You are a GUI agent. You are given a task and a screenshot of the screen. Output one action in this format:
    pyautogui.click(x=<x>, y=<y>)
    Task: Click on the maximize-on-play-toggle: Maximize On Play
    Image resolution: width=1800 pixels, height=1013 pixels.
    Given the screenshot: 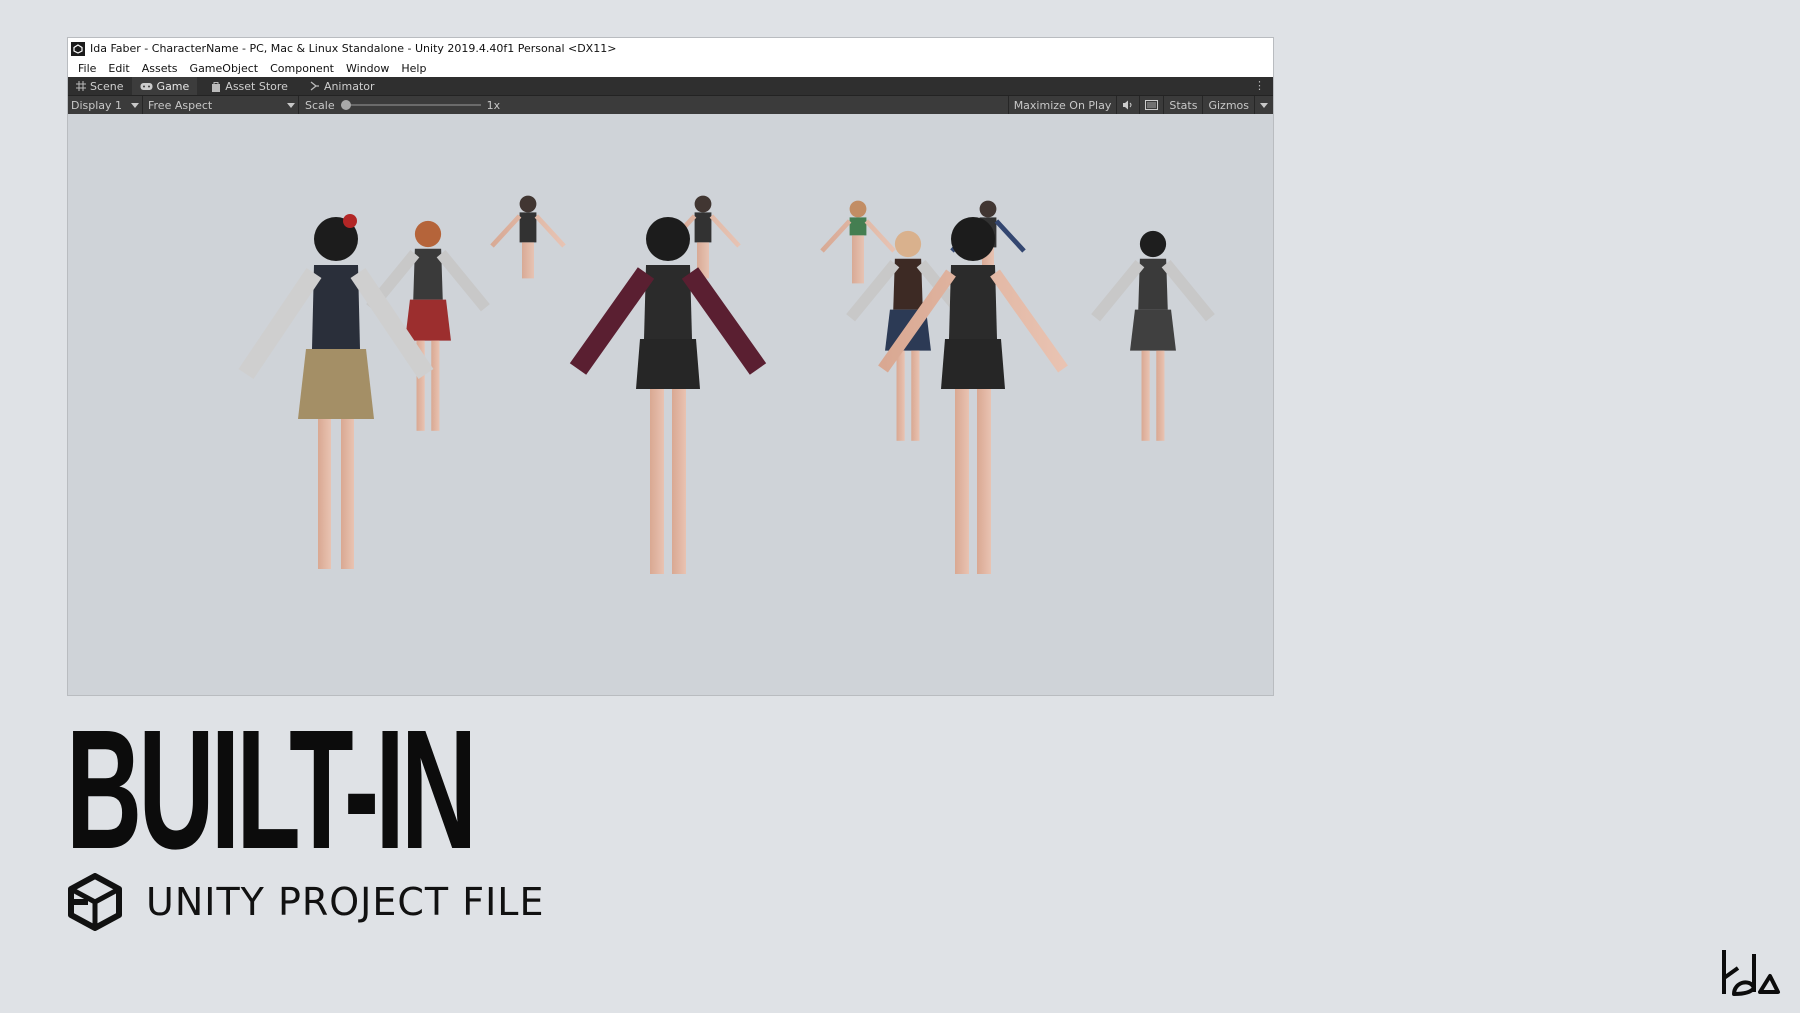 What is the action you would take?
    pyautogui.click(x=1062, y=105)
    